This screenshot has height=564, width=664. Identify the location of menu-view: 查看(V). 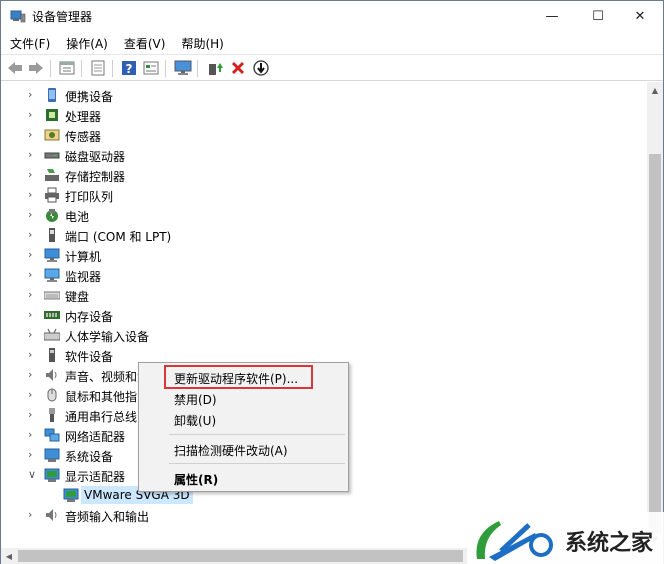
(144, 42).